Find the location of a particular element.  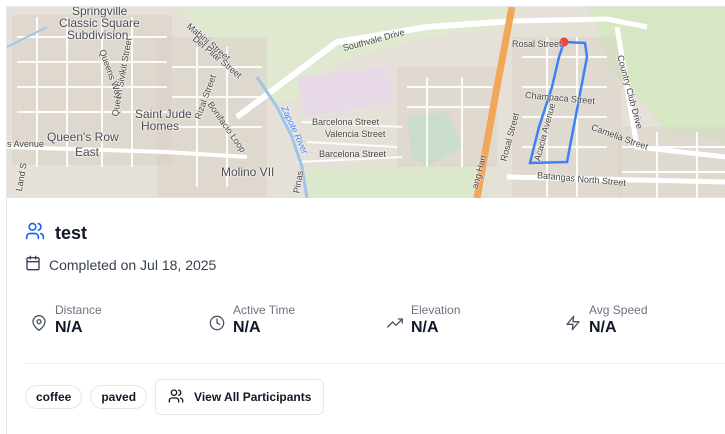

completed-date: Completed on Jul 18, 2025 is located at coordinates (120, 264).